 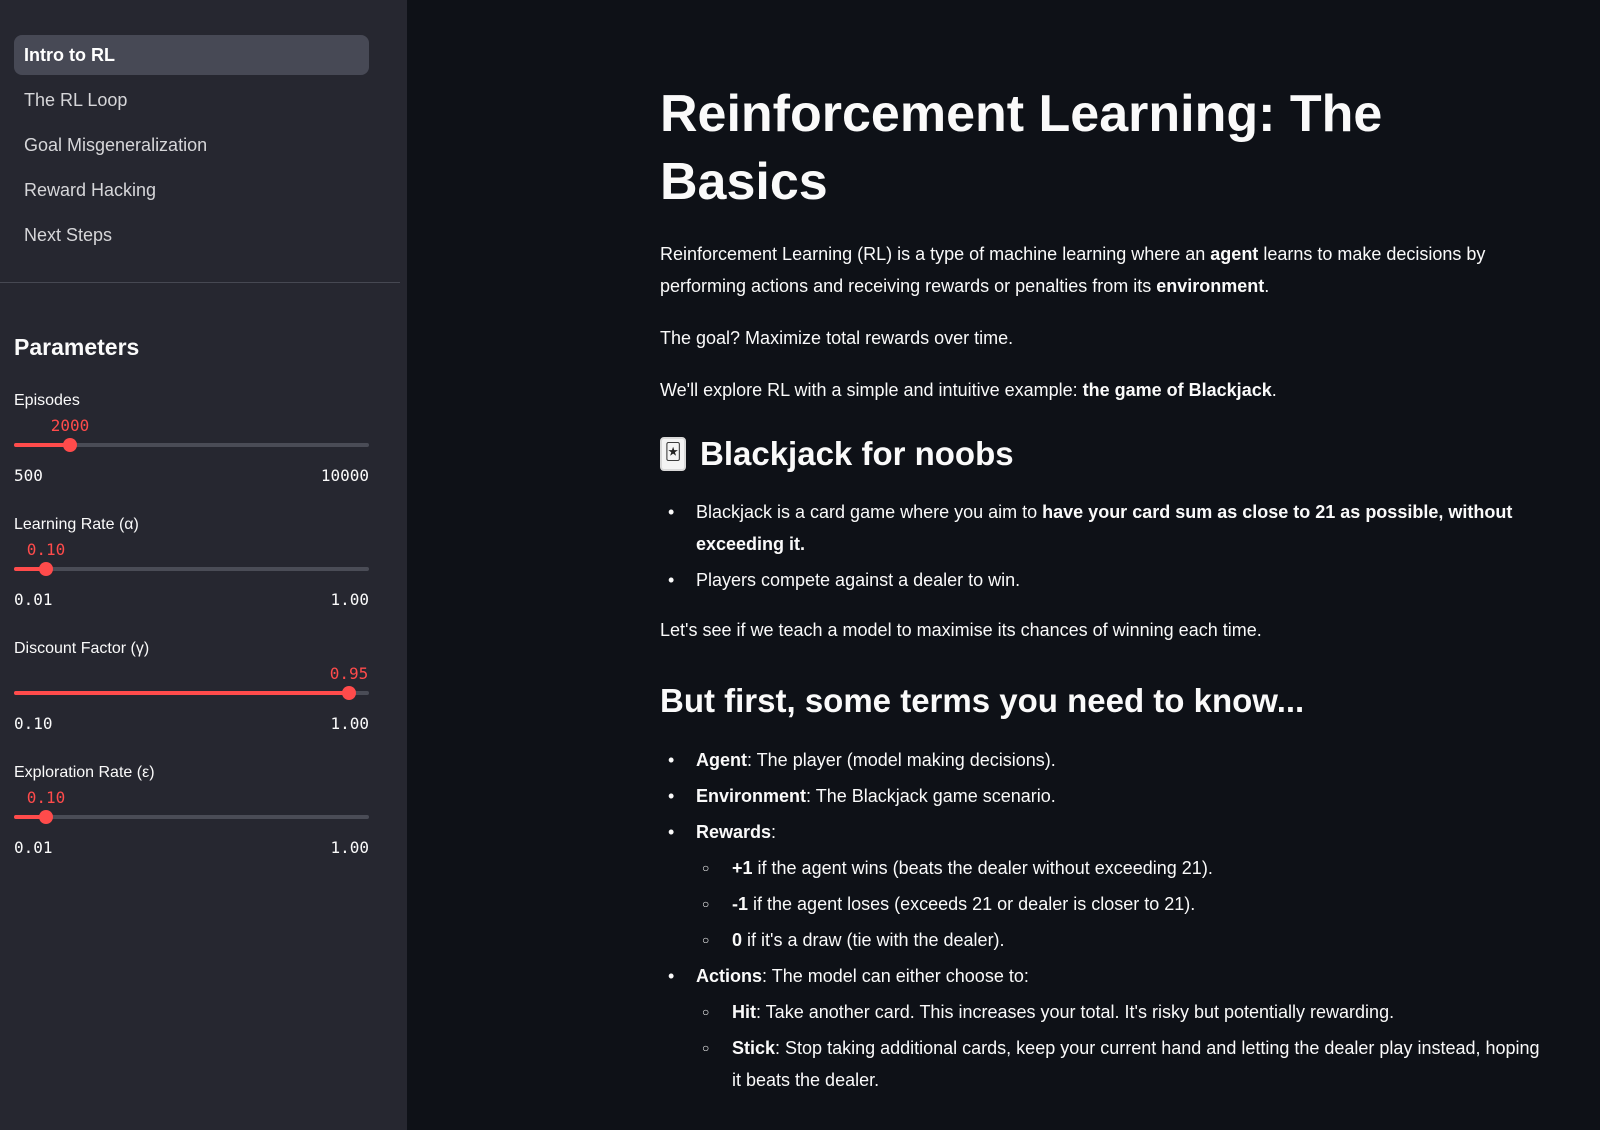 I want to click on playing-card-icon: 🃏, so click(x=673, y=454).